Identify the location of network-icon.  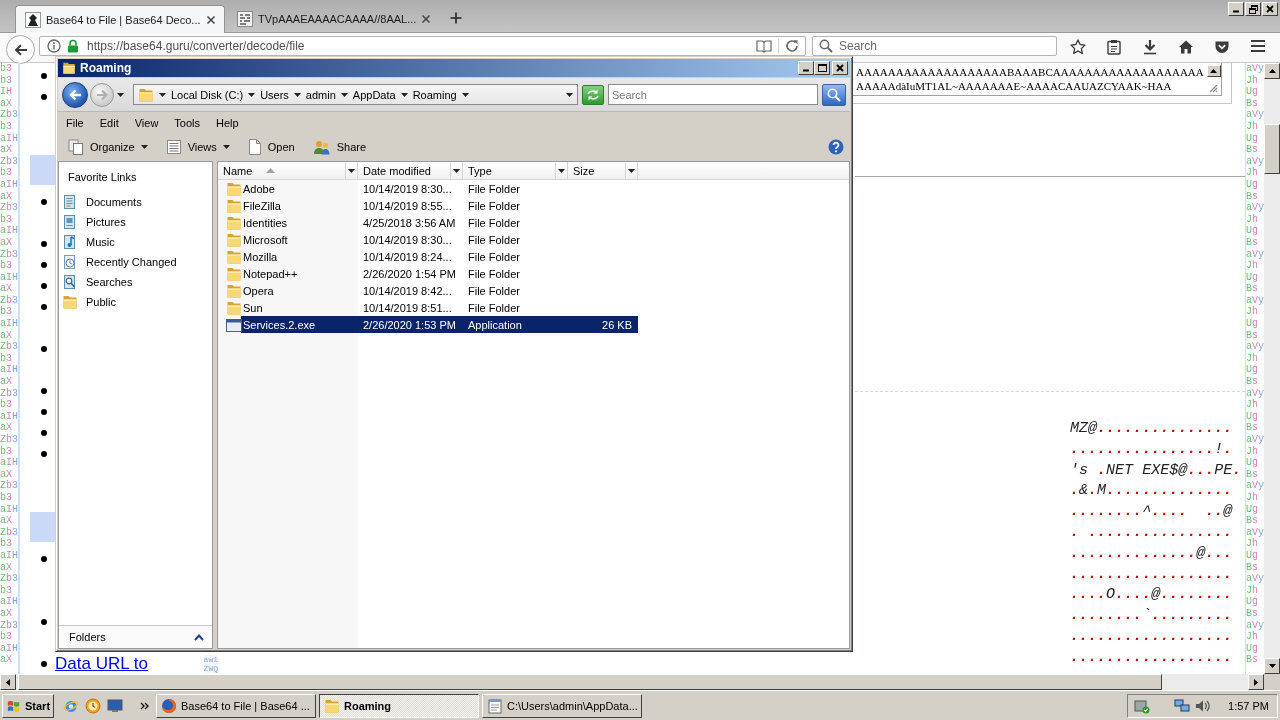
(1182, 705).